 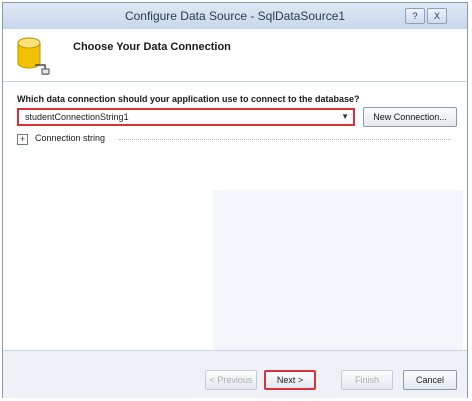 I want to click on divider, so click(x=285, y=139).